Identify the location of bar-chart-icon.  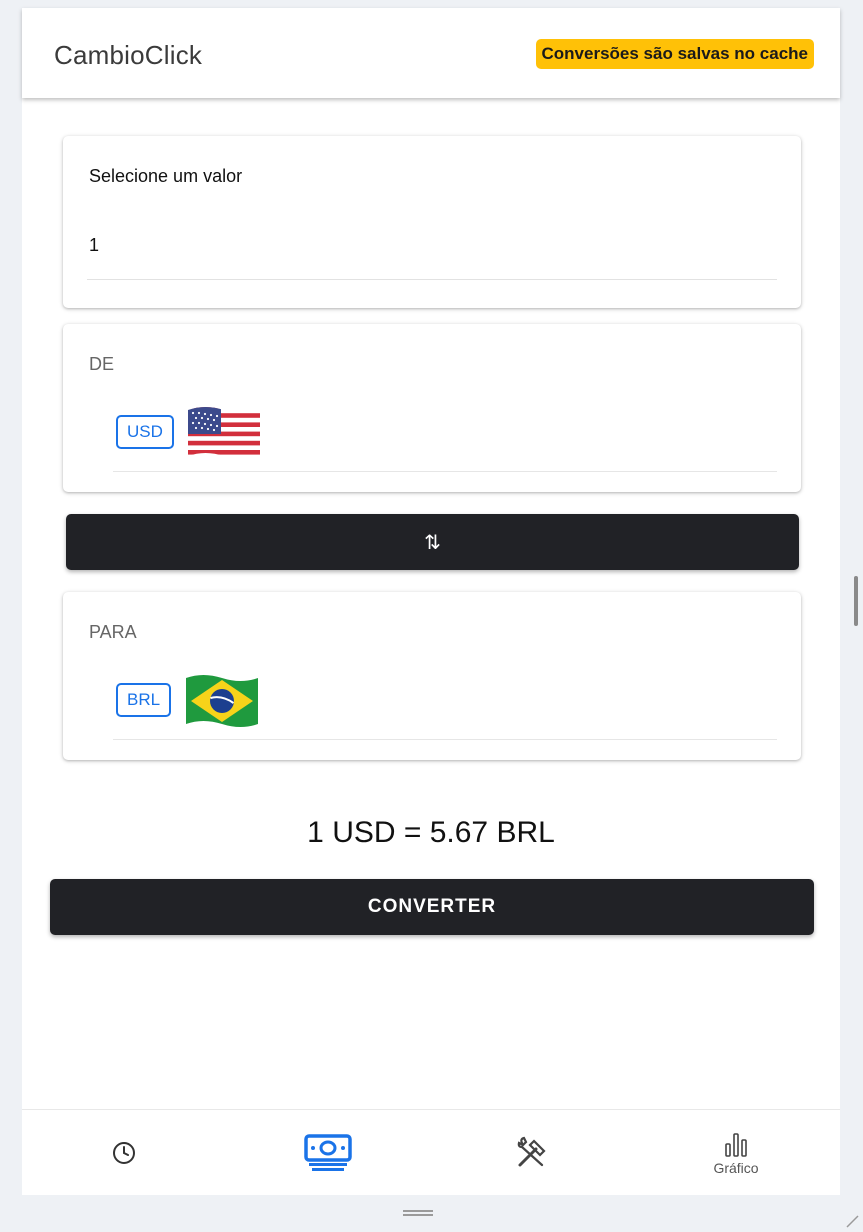
(736, 1145).